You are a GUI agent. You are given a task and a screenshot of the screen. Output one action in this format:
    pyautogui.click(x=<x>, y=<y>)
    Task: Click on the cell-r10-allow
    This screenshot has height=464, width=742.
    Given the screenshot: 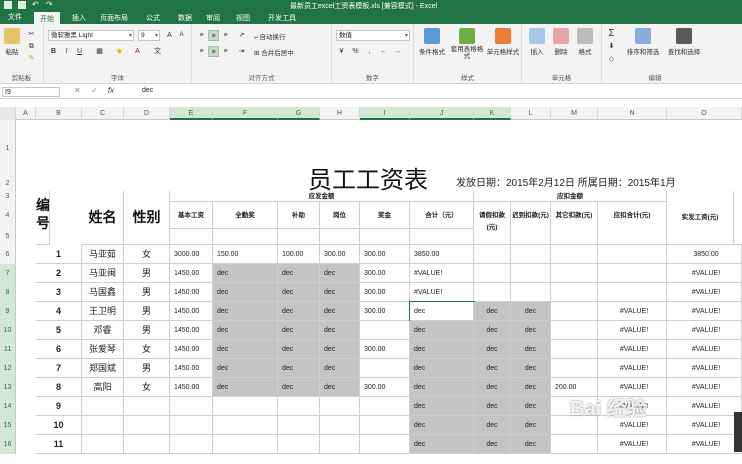 What is the action you would take?
    pyautogui.click(x=299, y=425)
    